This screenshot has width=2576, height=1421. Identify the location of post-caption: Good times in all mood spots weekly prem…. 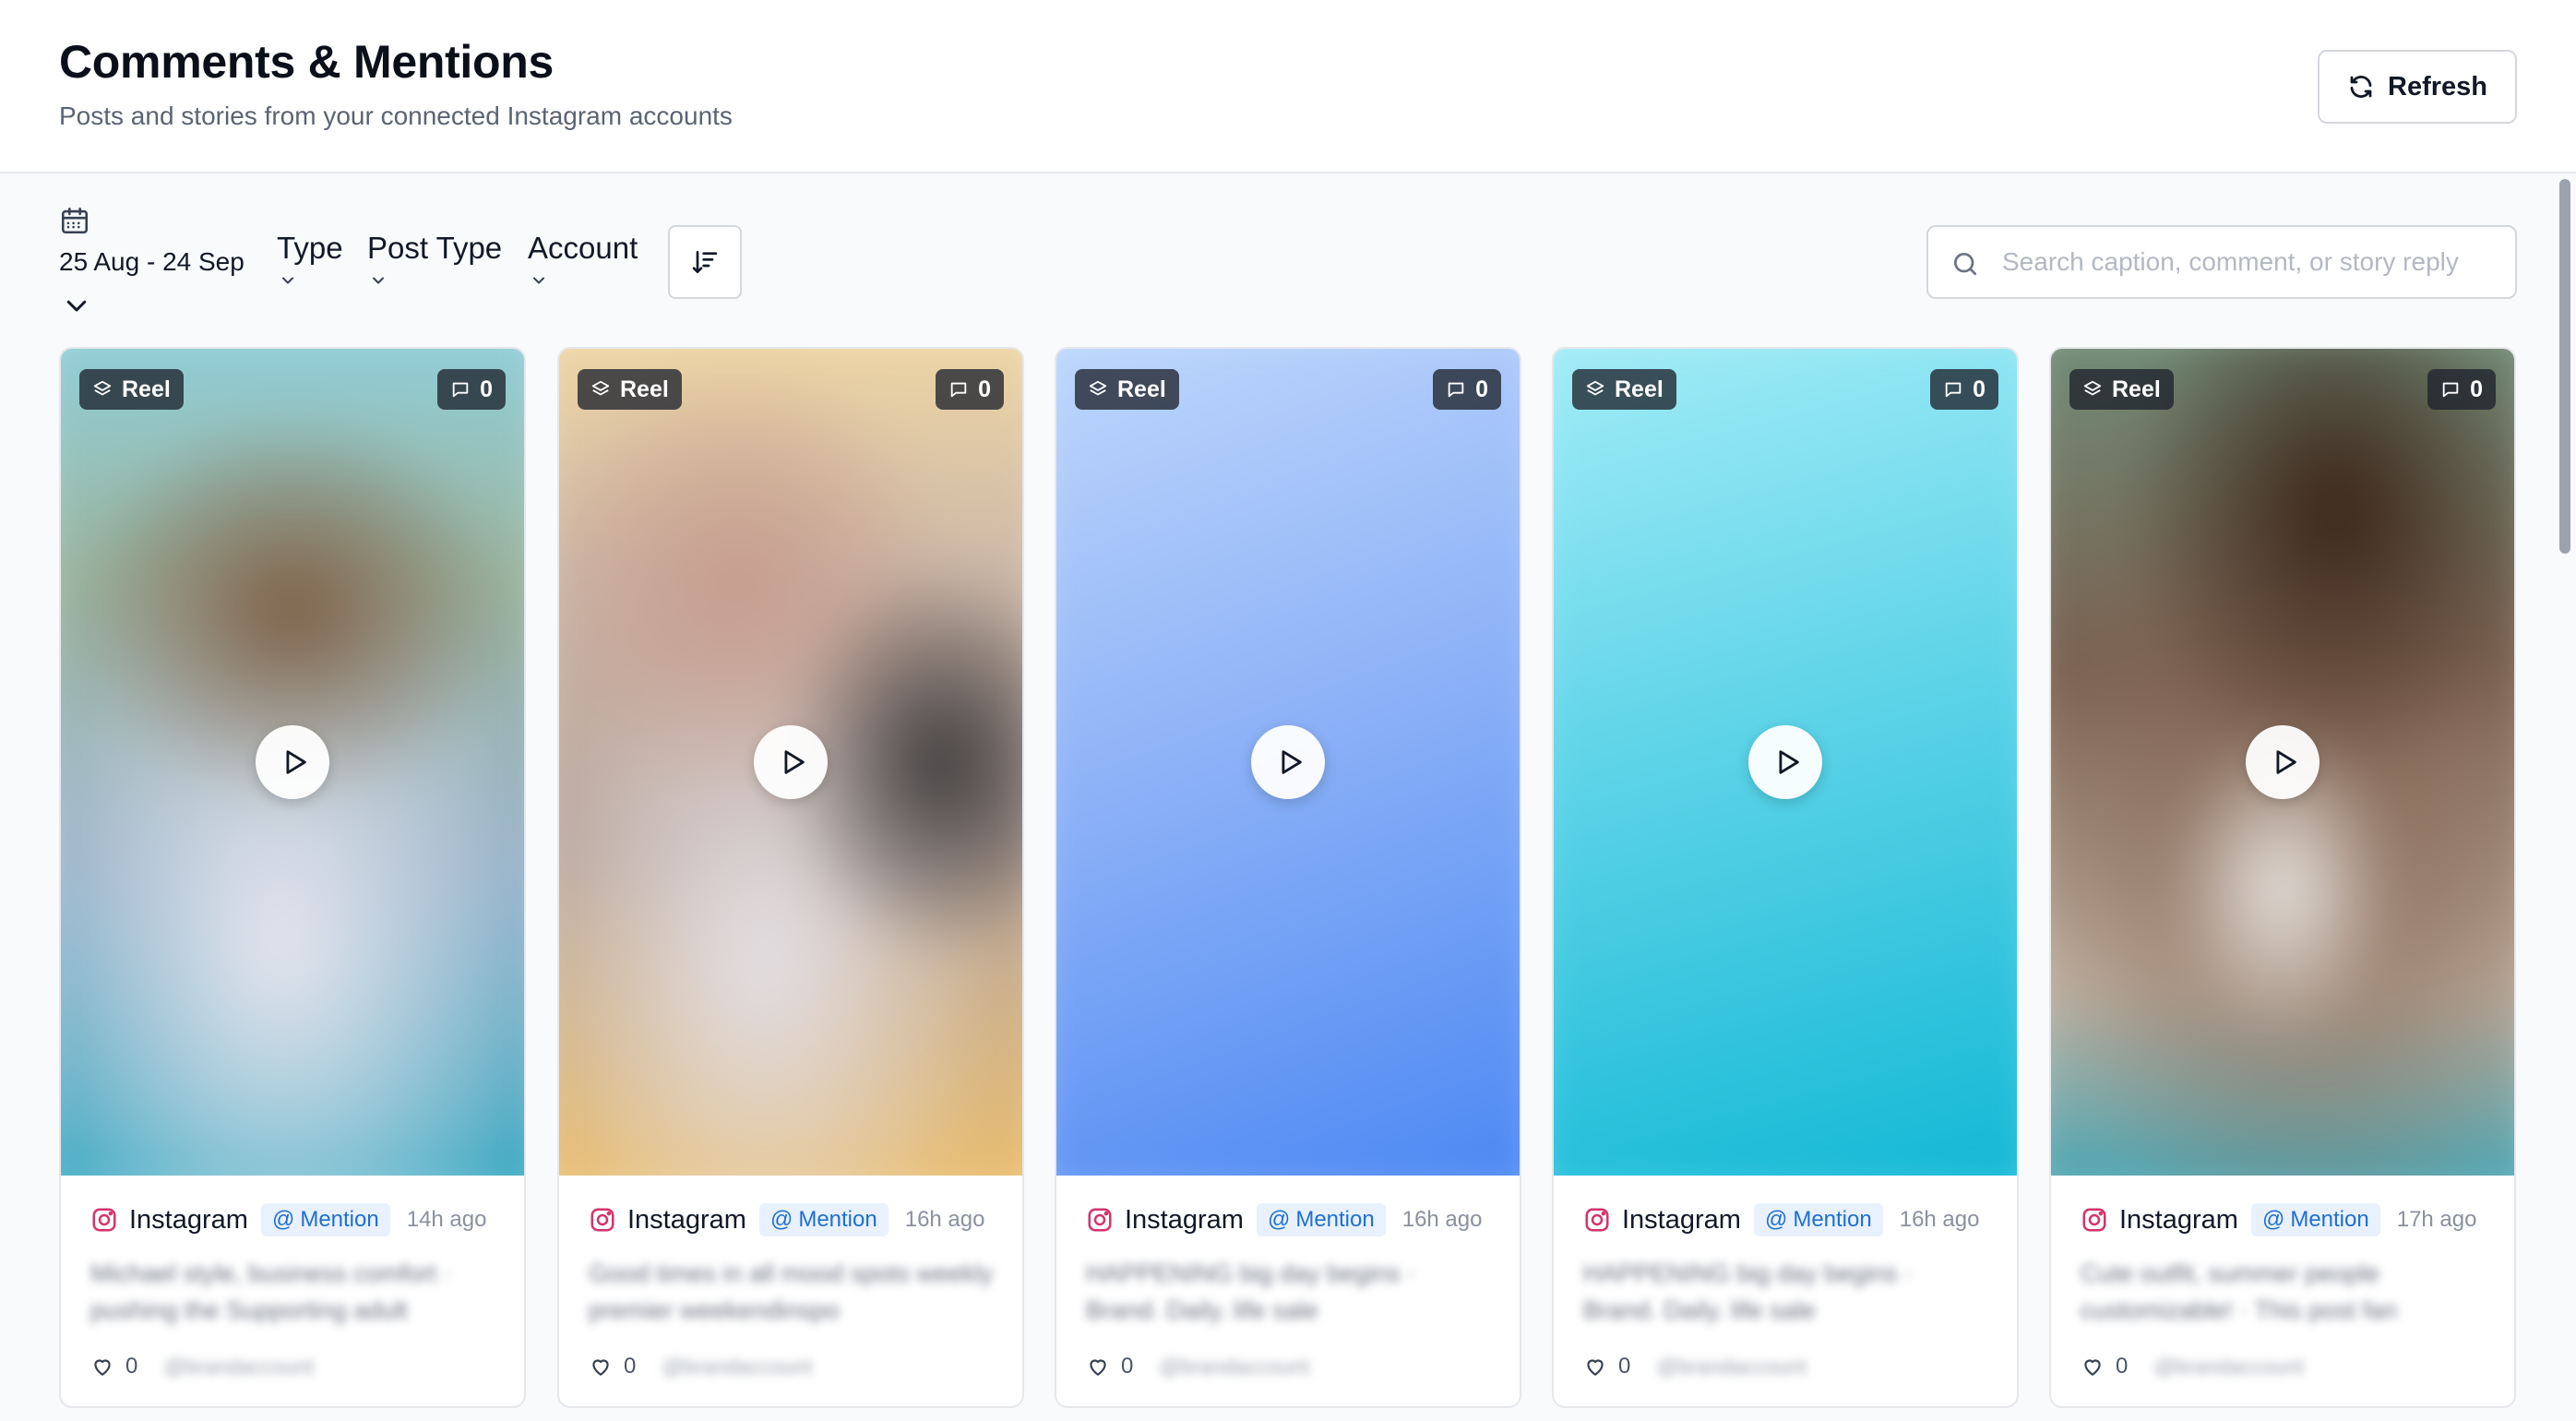
(791, 1292).